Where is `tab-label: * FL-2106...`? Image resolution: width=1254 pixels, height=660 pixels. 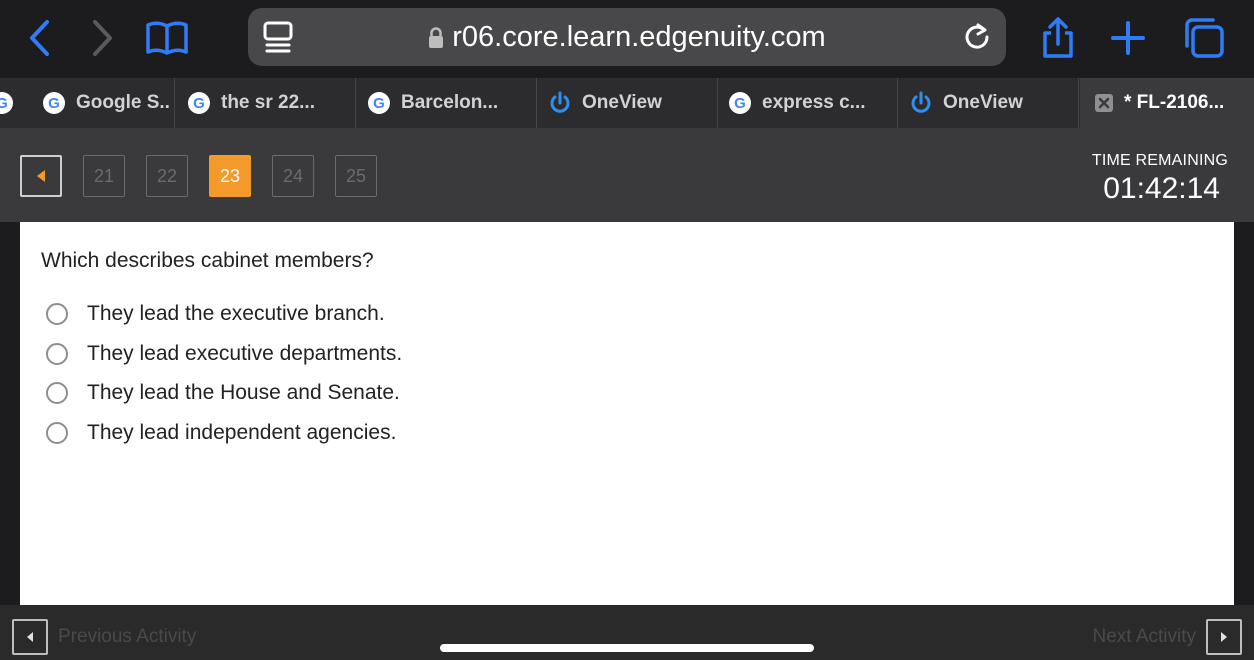 tab-label: * FL-2106... is located at coordinates (1174, 102).